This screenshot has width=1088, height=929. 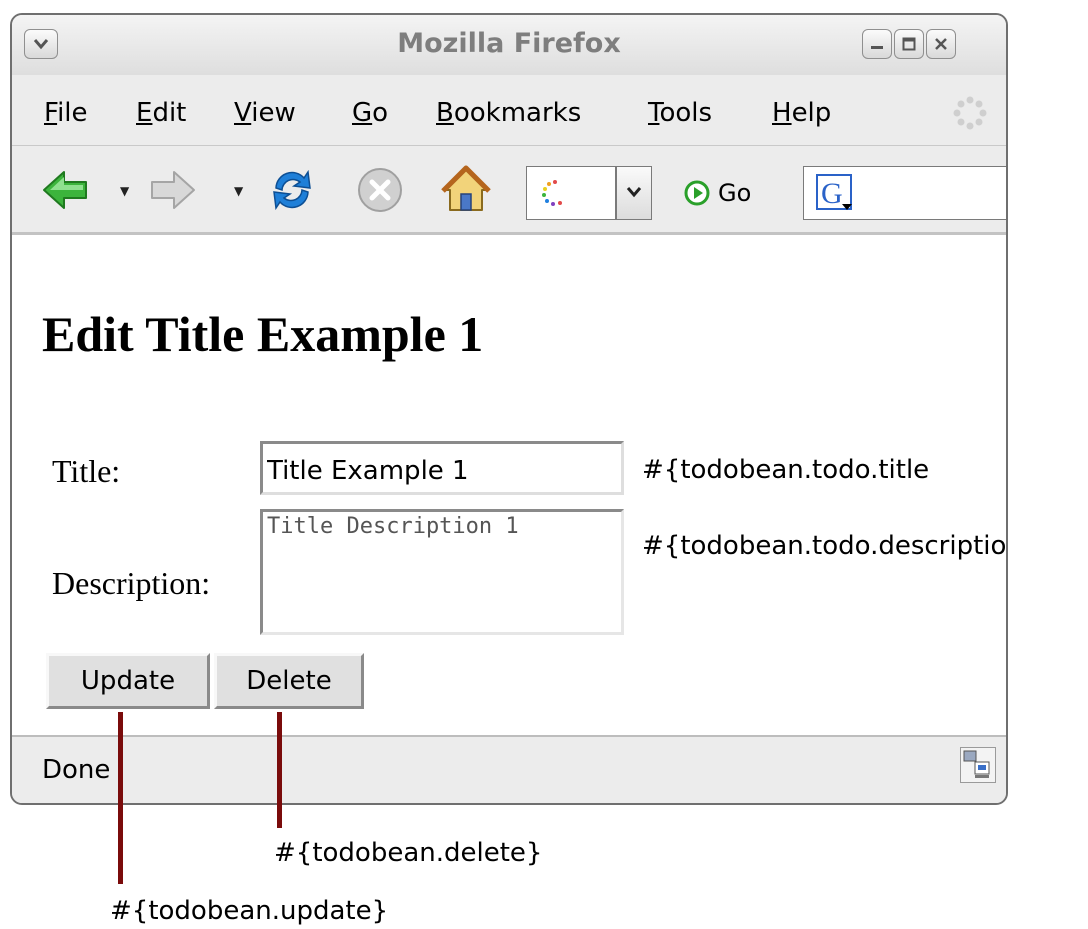 I want to click on url-dropdown-button, so click(x=634, y=193).